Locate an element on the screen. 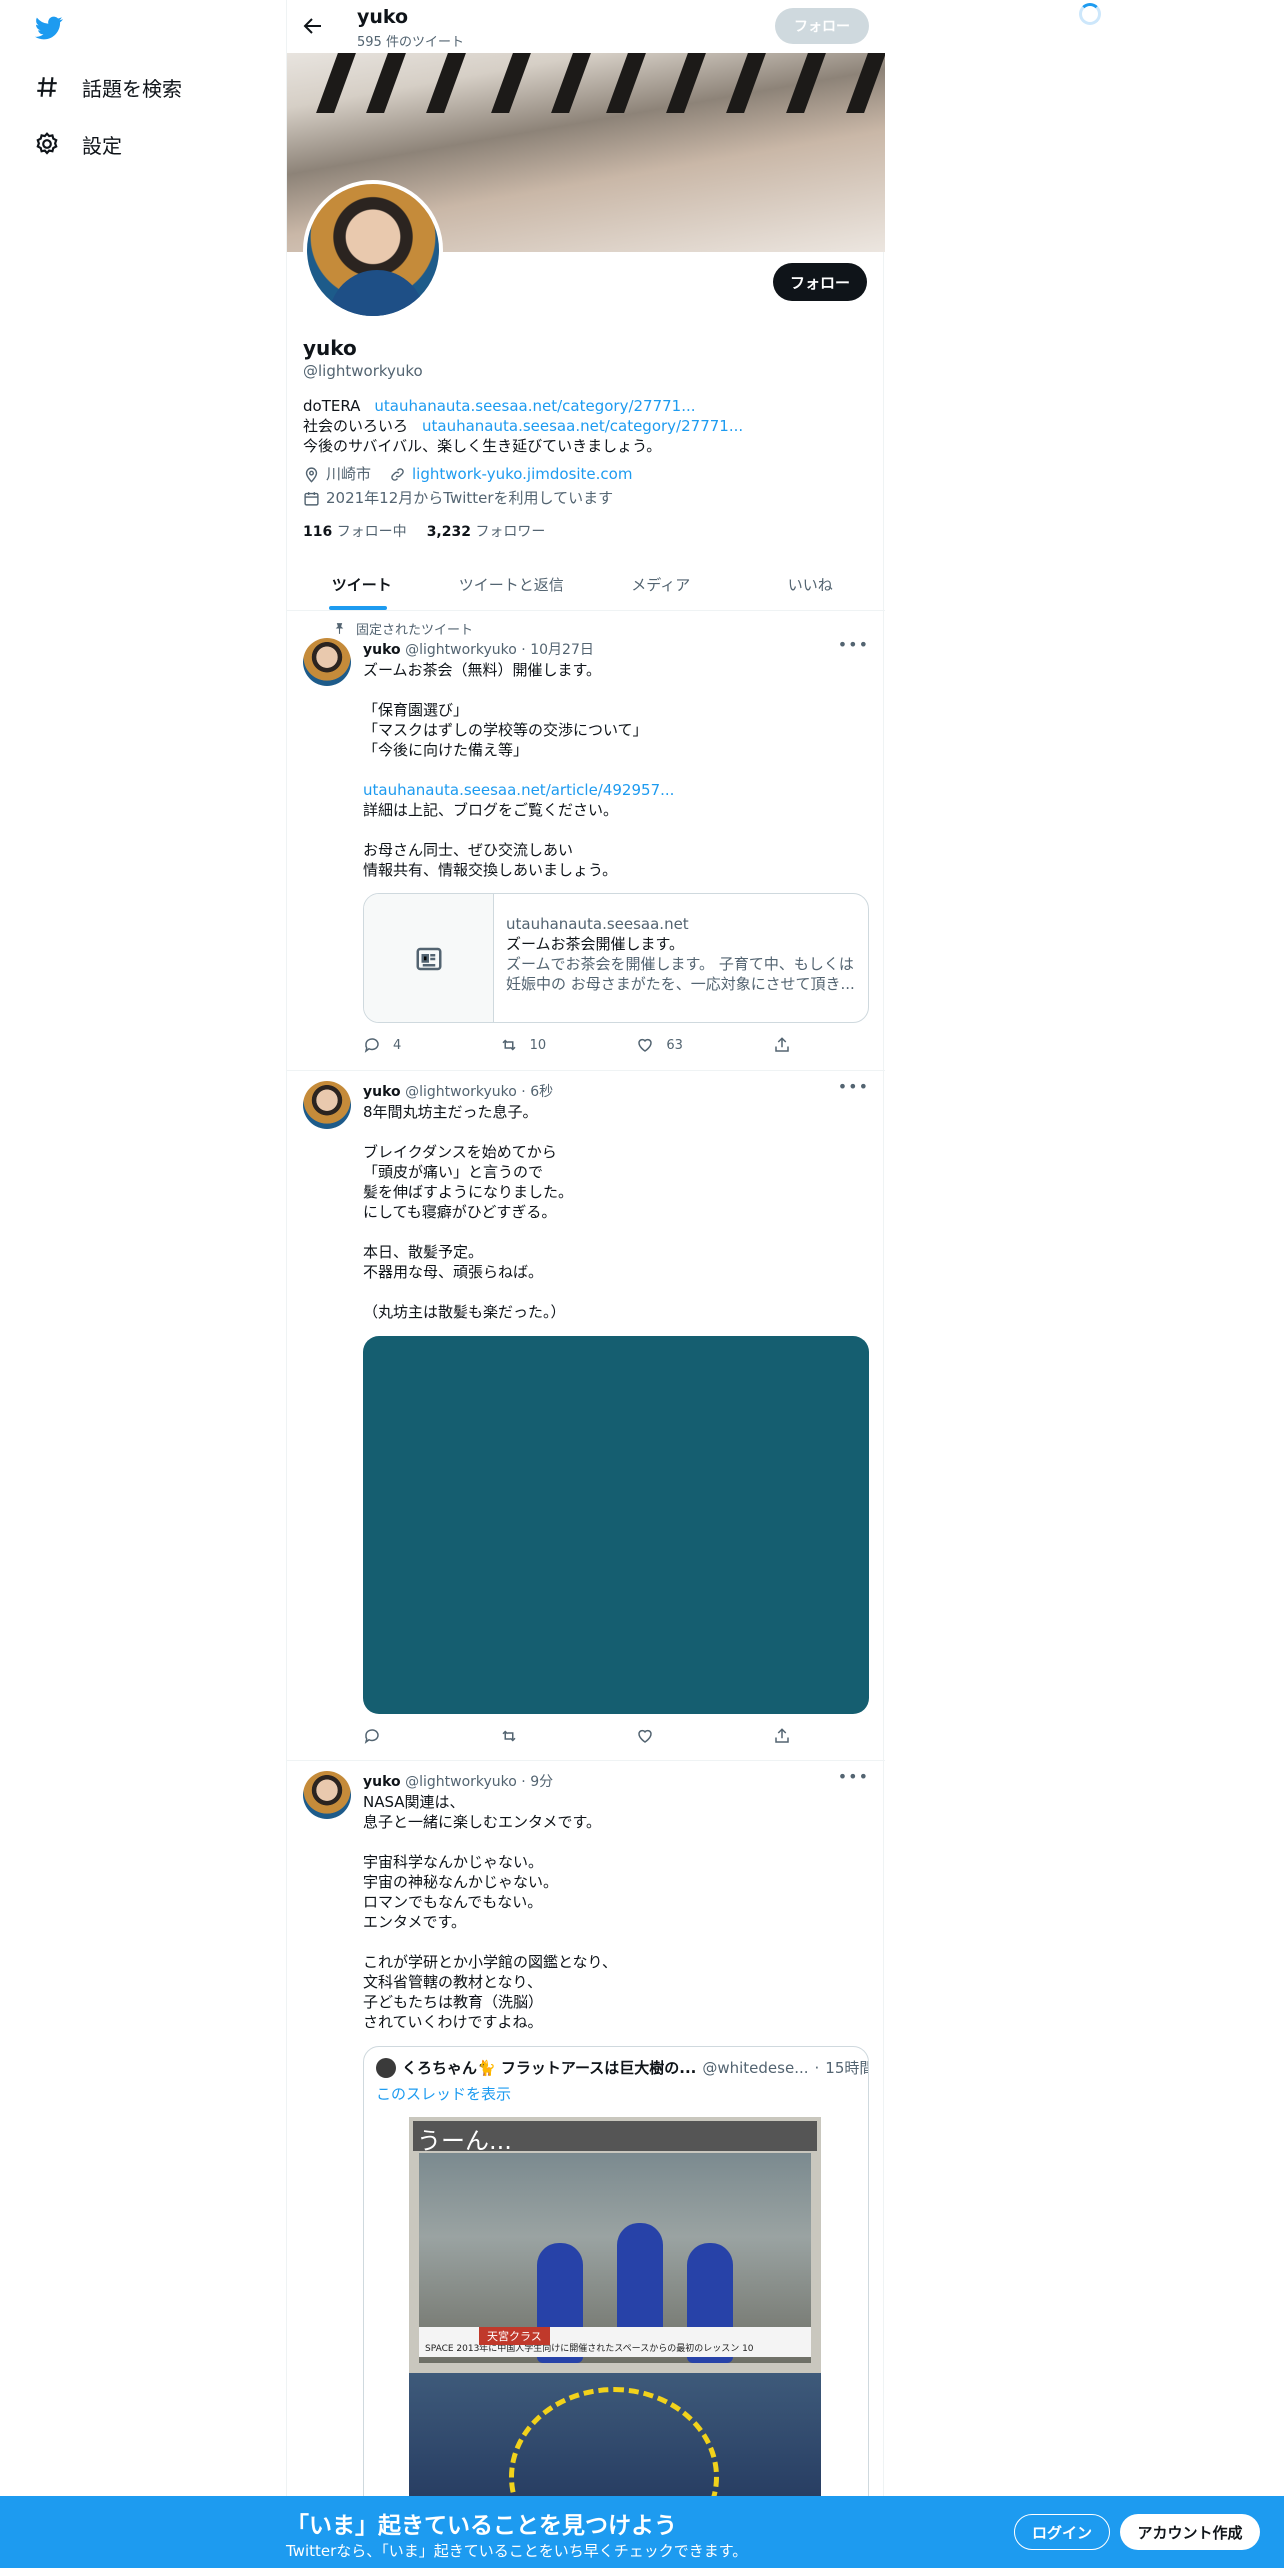 The width and height of the screenshot is (1284, 2568). nav-explore-label: 話題を検索 is located at coordinates (132, 88).